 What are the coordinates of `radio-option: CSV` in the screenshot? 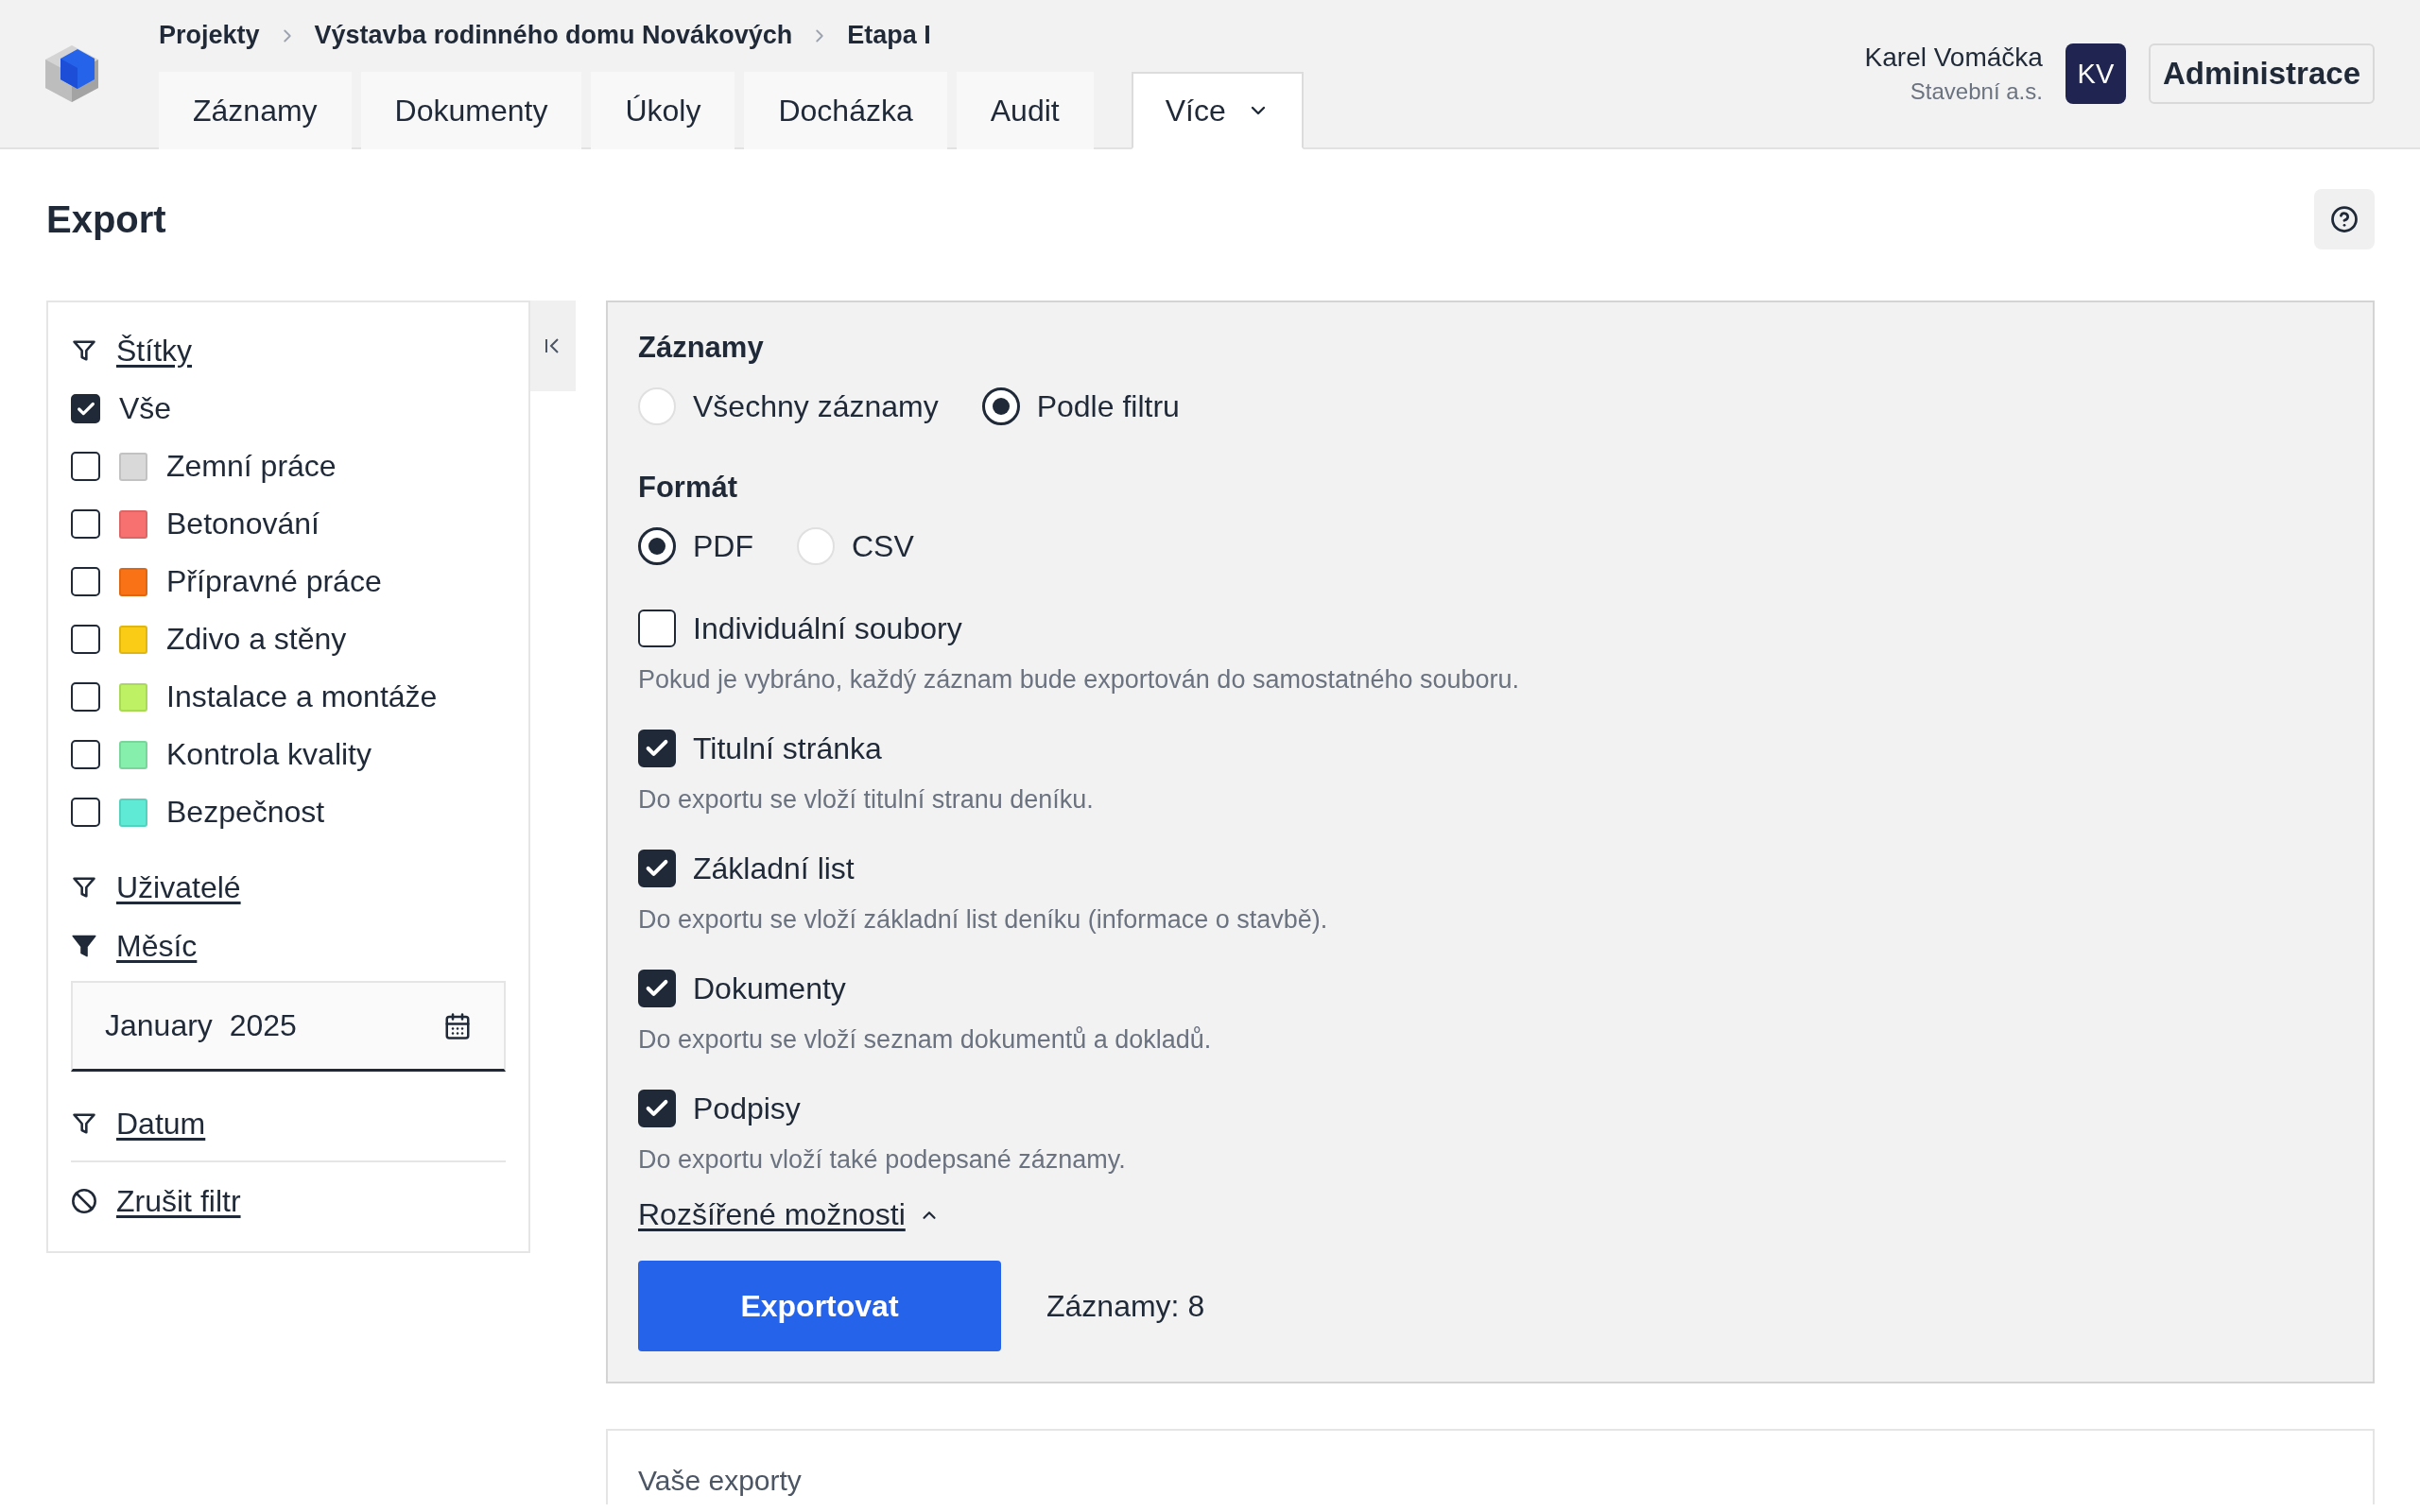 It's located at (856, 546).